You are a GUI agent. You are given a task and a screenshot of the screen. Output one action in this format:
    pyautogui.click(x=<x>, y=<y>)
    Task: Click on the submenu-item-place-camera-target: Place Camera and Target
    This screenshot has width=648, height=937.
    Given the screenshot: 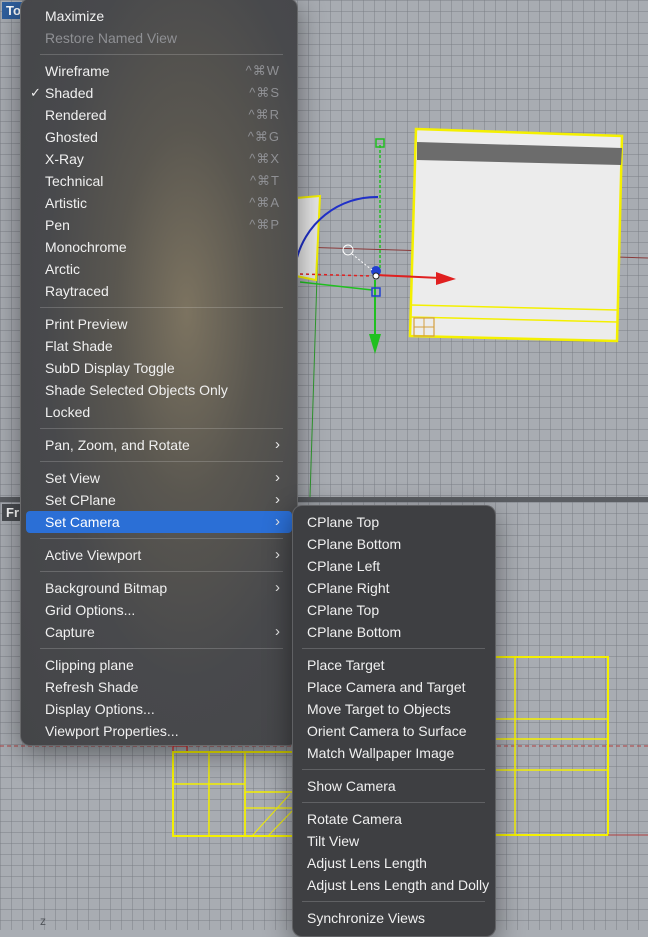 What is the action you would take?
    pyautogui.click(x=394, y=687)
    